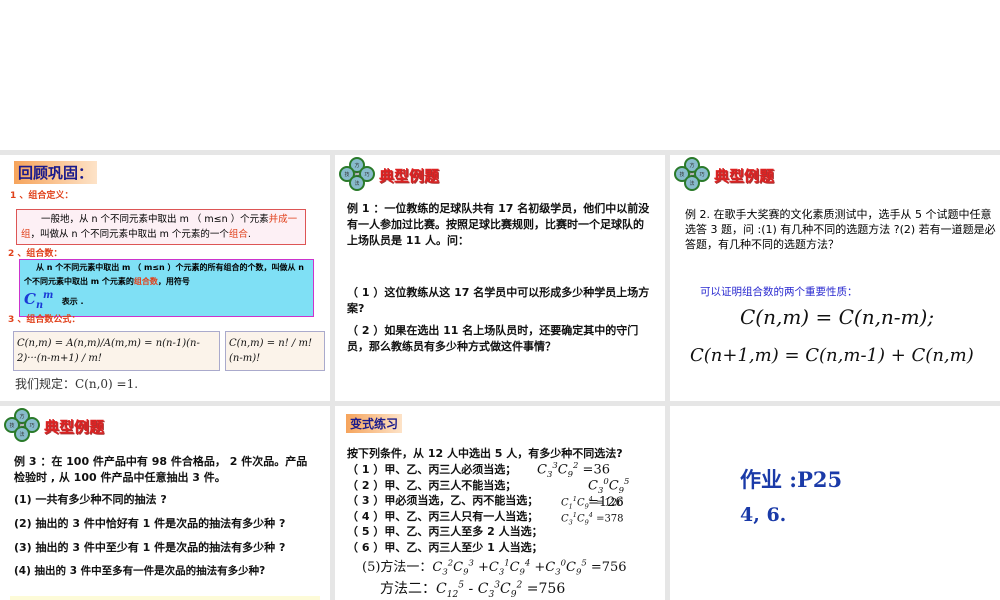 The width and height of the screenshot is (1000, 600). What do you see at coordinates (140, 571) in the screenshot?
I see `question-4: (4) 抽出的 3 件中至多有一件是次品的抽法有多少种?` at bounding box center [140, 571].